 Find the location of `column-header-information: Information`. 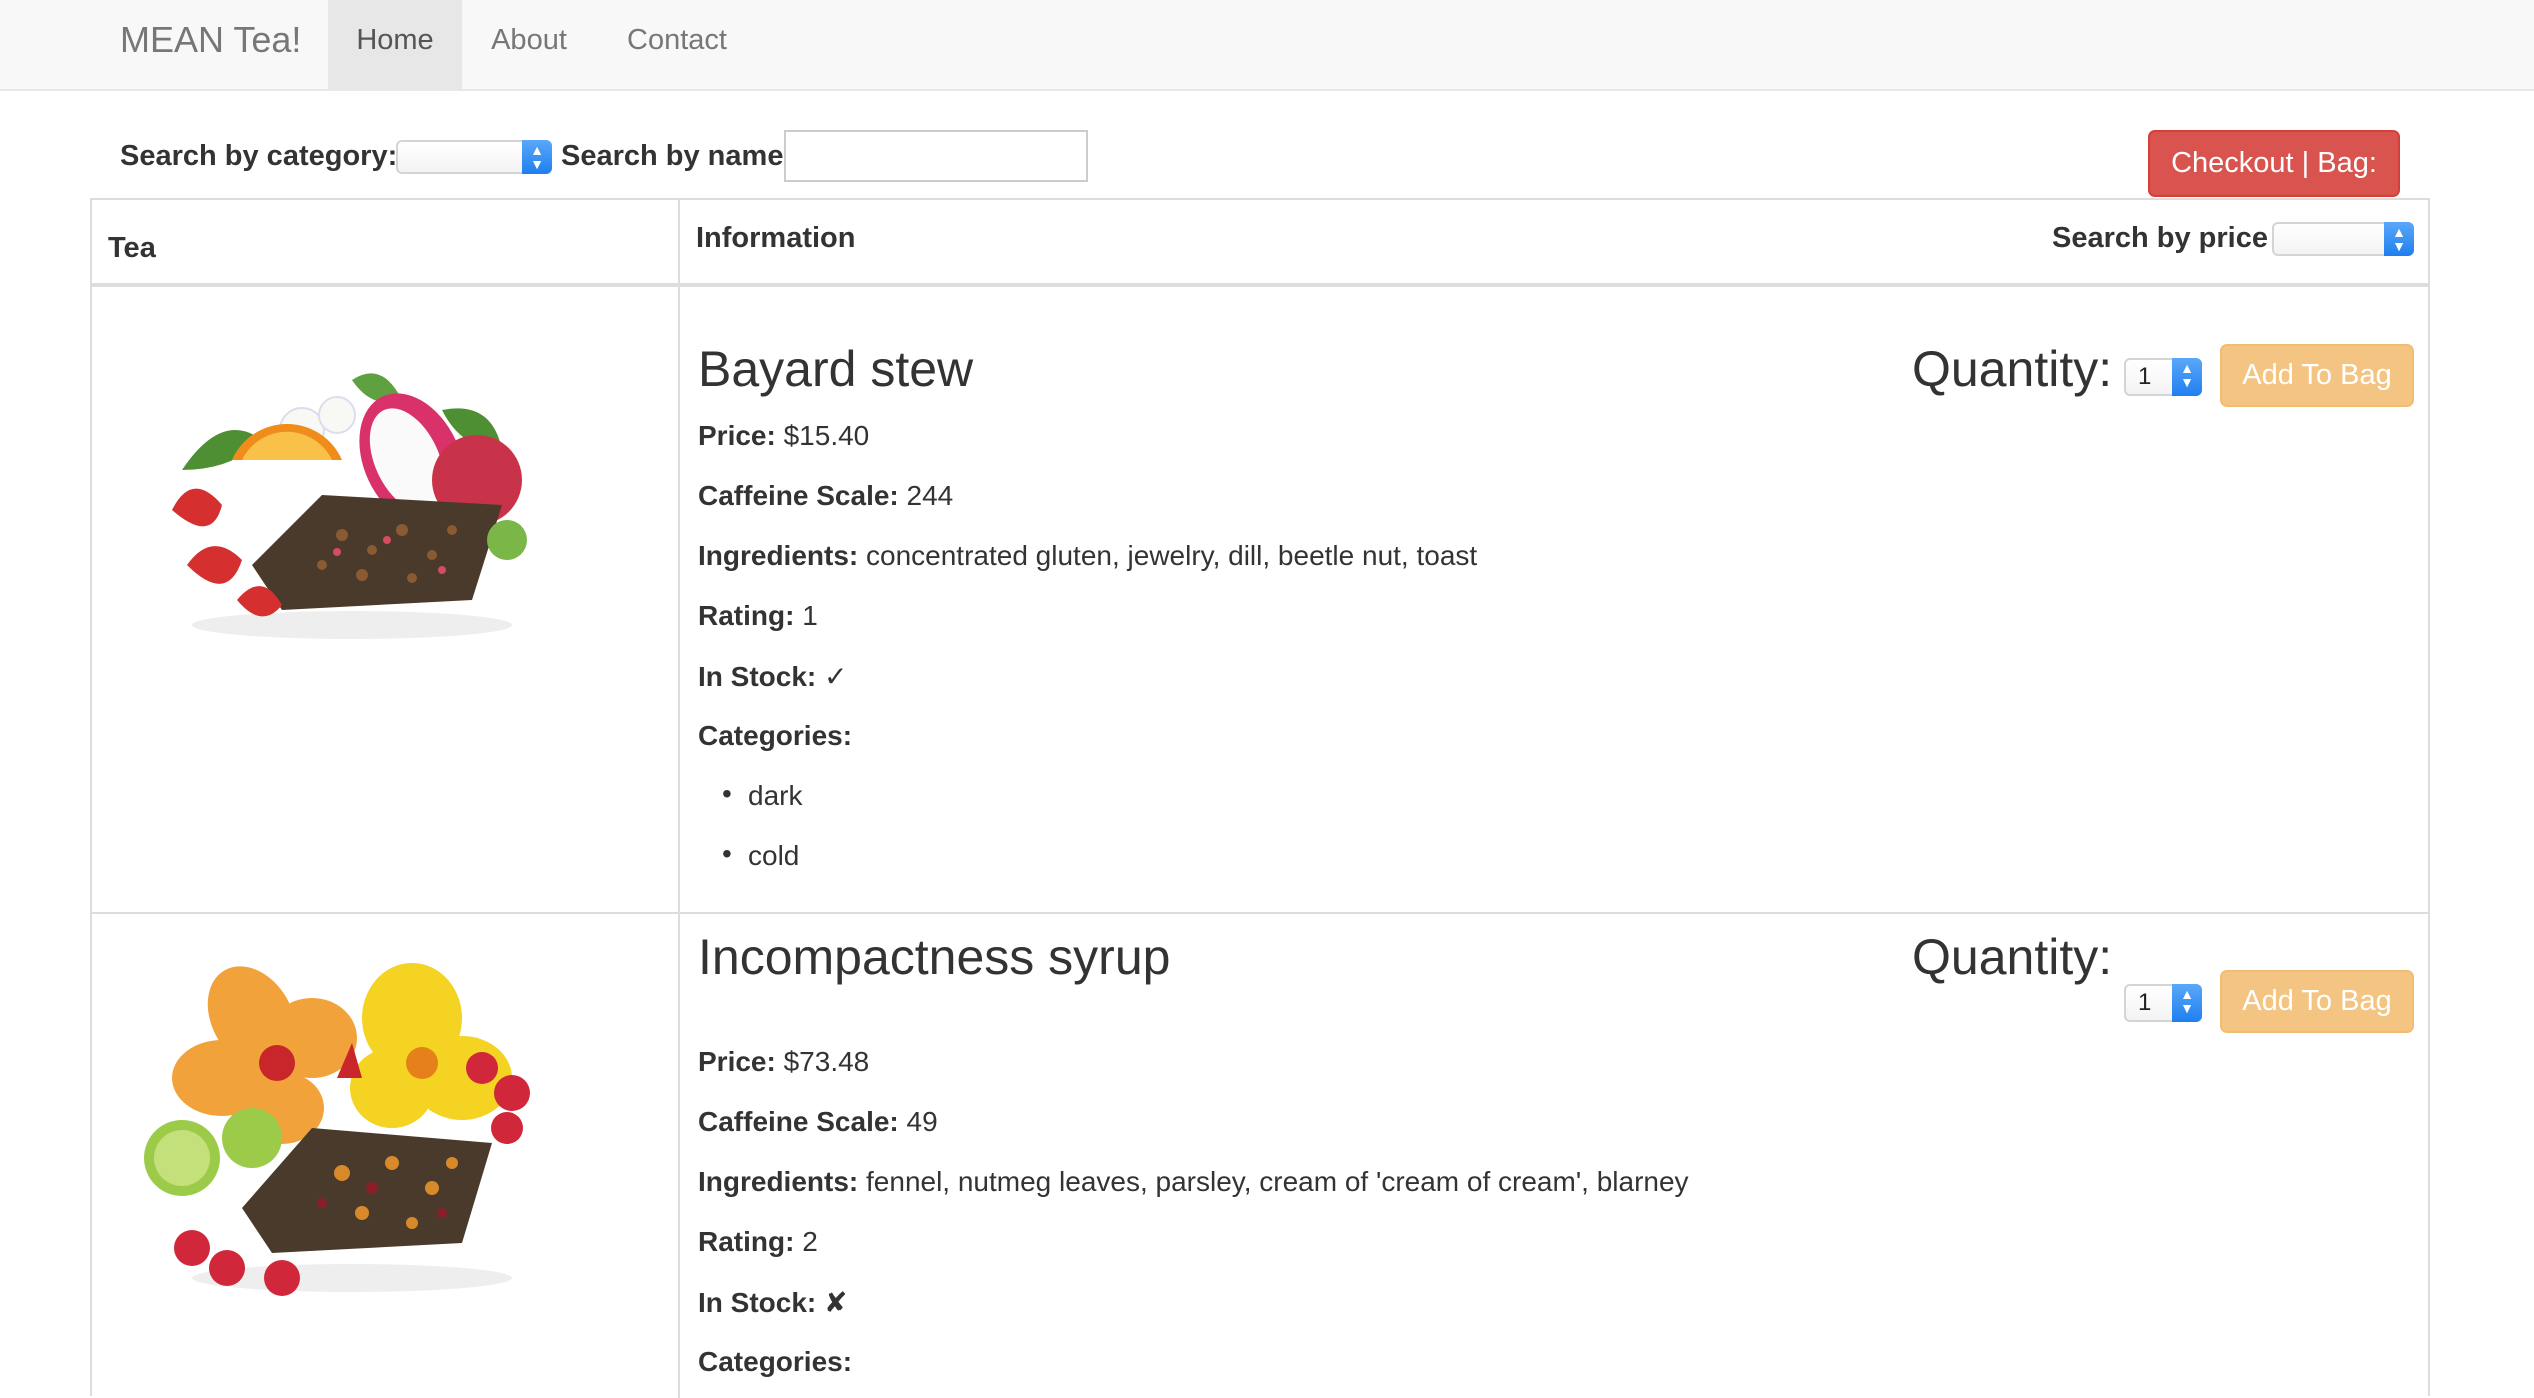

column-header-information: Information is located at coordinates (776, 238).